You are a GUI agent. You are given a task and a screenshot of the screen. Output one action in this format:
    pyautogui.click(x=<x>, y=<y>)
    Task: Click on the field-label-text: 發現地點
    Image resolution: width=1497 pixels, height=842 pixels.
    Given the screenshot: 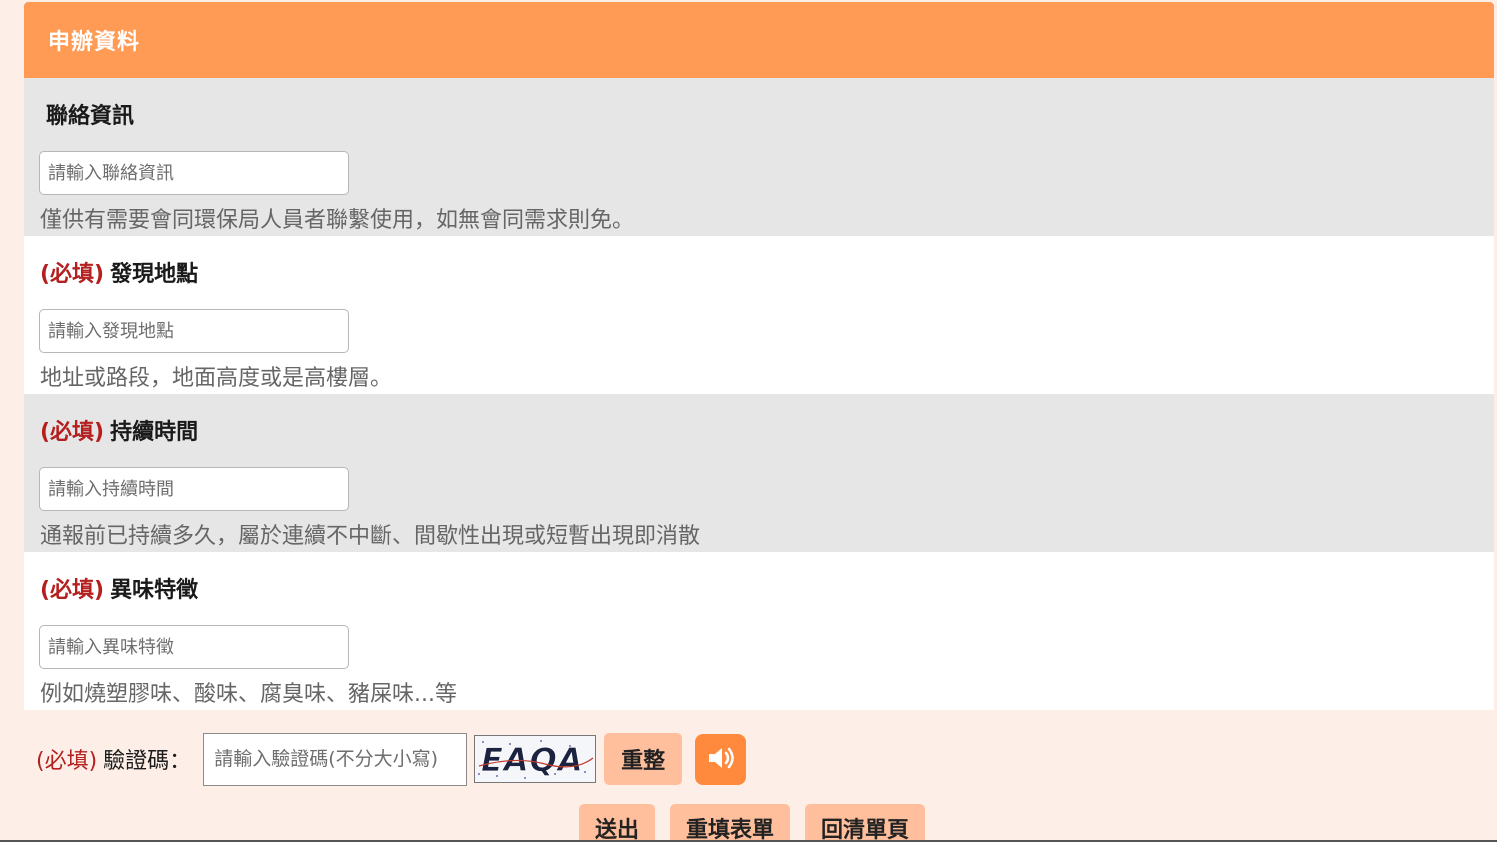 What is the action you would take?
    pyautogui.click(x=154, y=274)
    